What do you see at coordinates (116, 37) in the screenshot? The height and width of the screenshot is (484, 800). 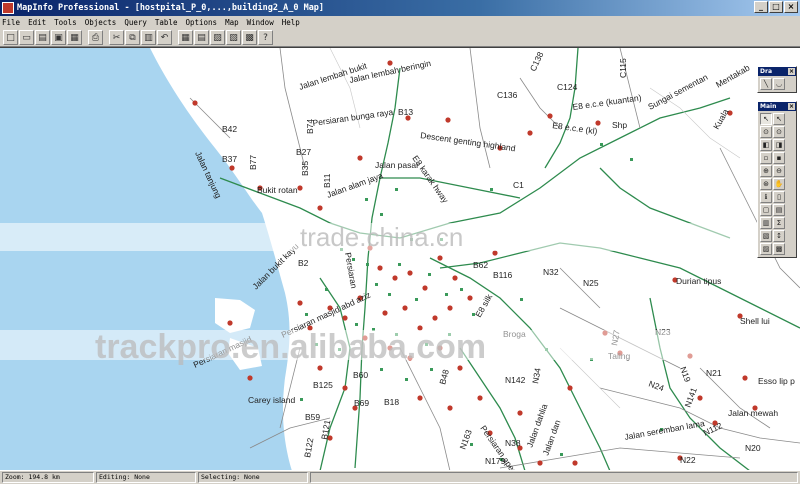 I see `cut-icon: ✂` at bounding box center [116, 37].